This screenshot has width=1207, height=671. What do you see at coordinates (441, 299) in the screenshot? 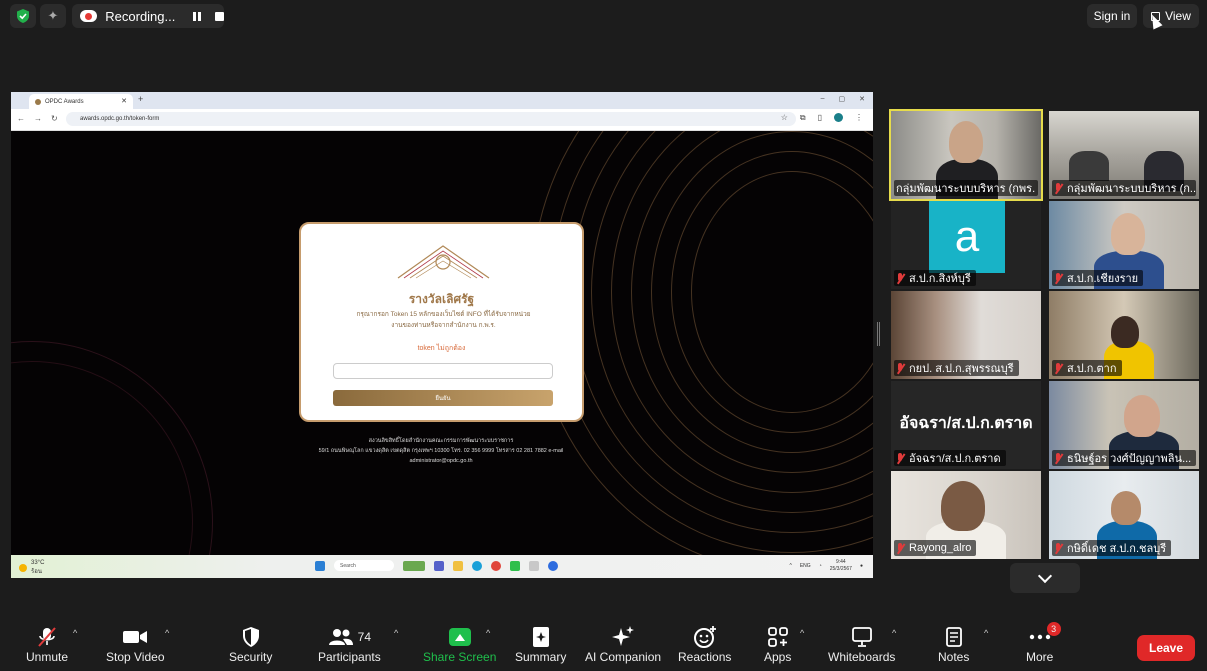
I see `card-title: รางวัลเลิศรัฐ` at bounding box center [441, 299].